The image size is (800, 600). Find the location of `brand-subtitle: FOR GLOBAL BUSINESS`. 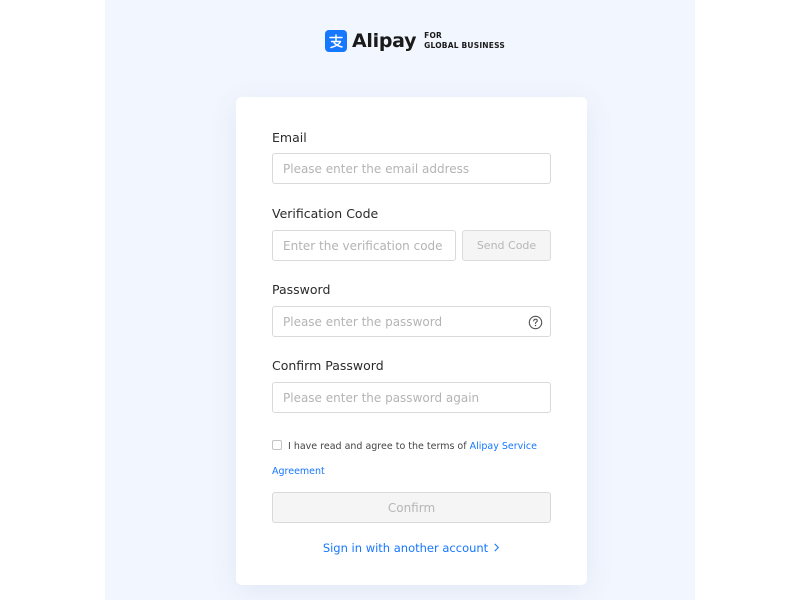

brand-subtitle: FOR GLOBAL BUSINESS is located at coordinates (464, 41).